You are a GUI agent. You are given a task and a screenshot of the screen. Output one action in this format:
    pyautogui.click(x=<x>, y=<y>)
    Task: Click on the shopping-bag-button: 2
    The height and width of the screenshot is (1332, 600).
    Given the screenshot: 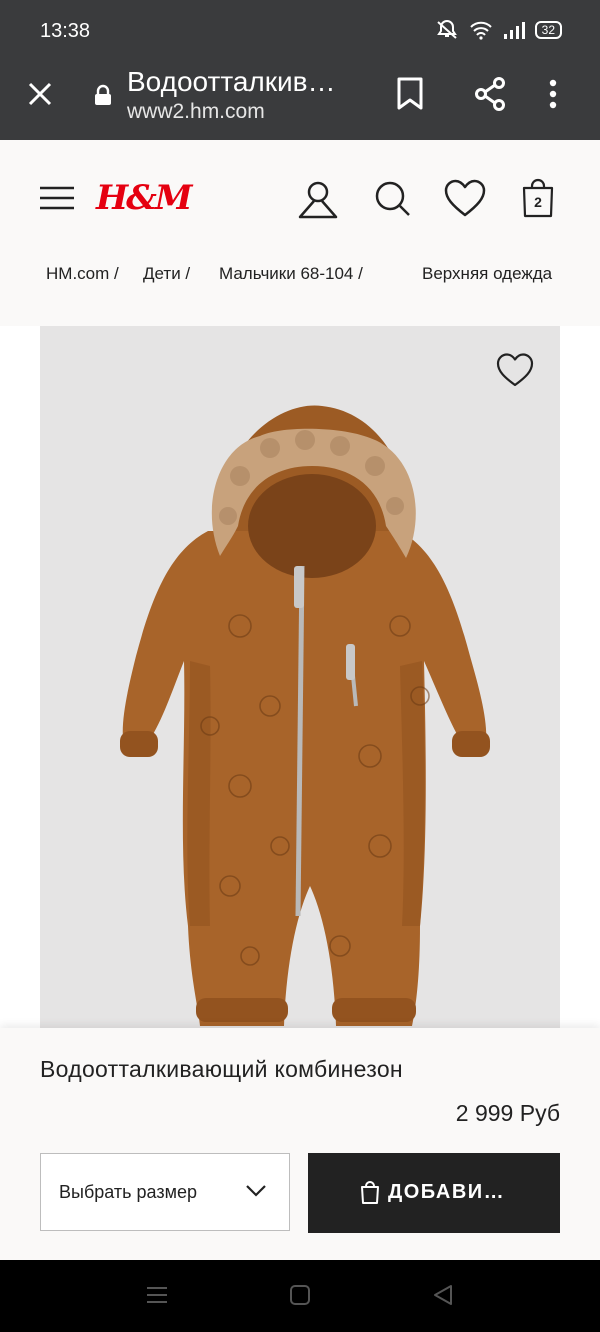 What is the action you would take?
    pyautogui.click(x=538, y=198)
    